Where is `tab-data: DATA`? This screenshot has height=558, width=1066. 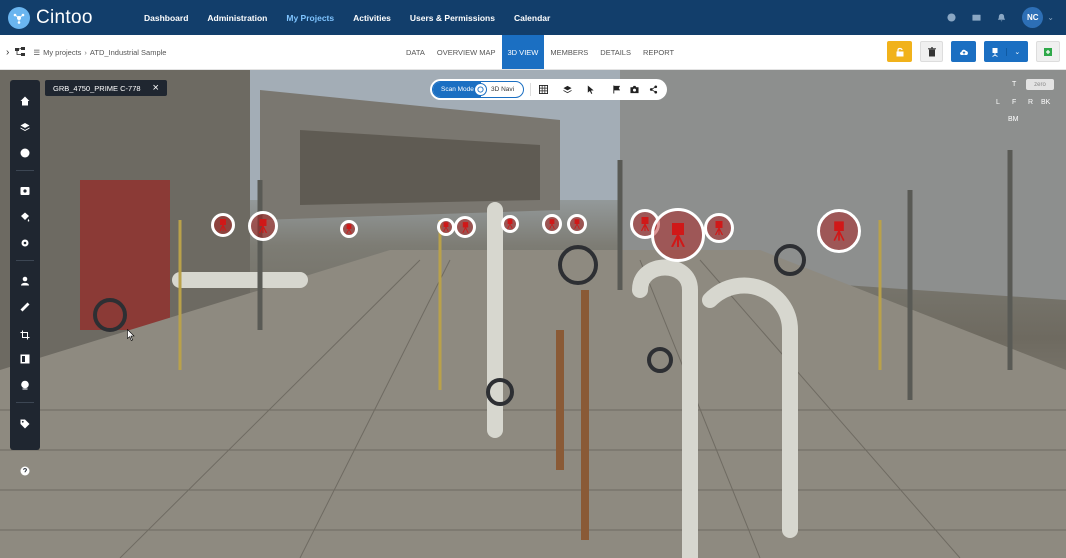
tab-data: DATA is located at coordinates (415, 52).